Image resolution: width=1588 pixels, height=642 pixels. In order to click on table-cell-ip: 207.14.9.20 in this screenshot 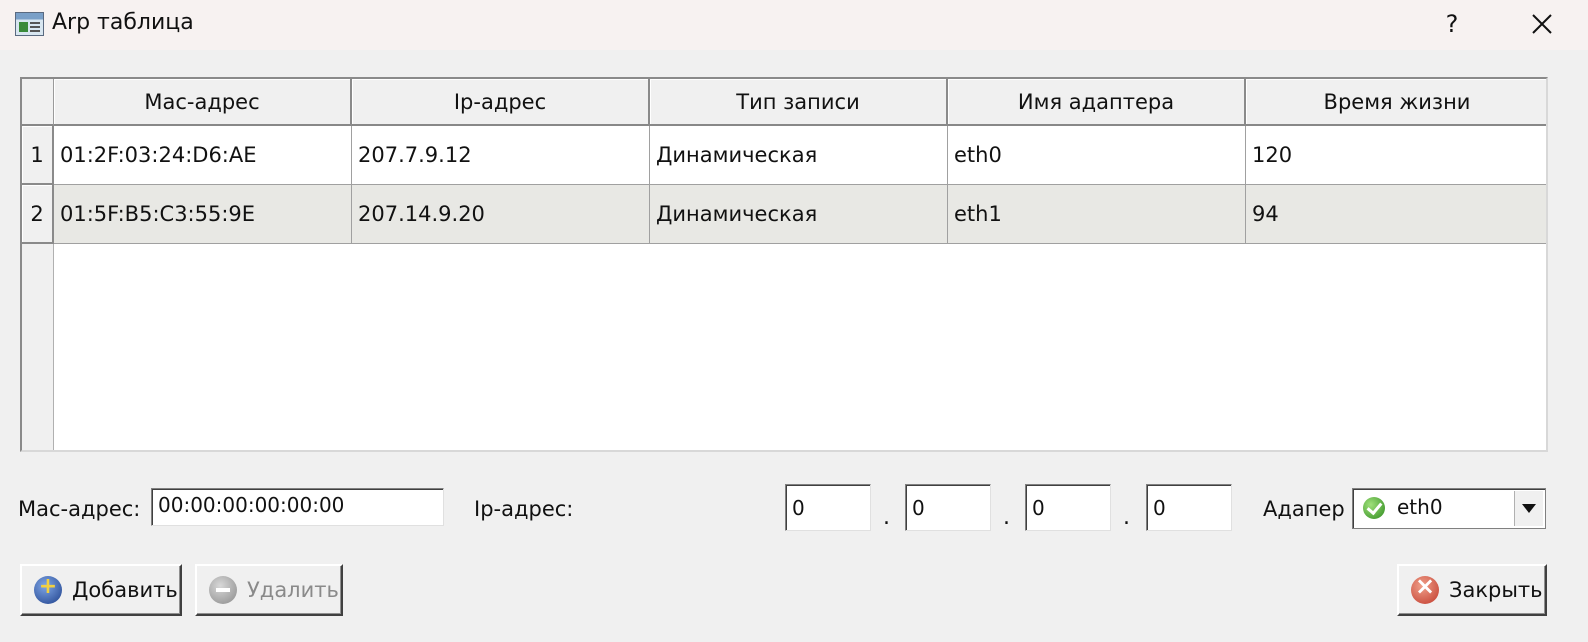, I will do `click(501, 214)`.